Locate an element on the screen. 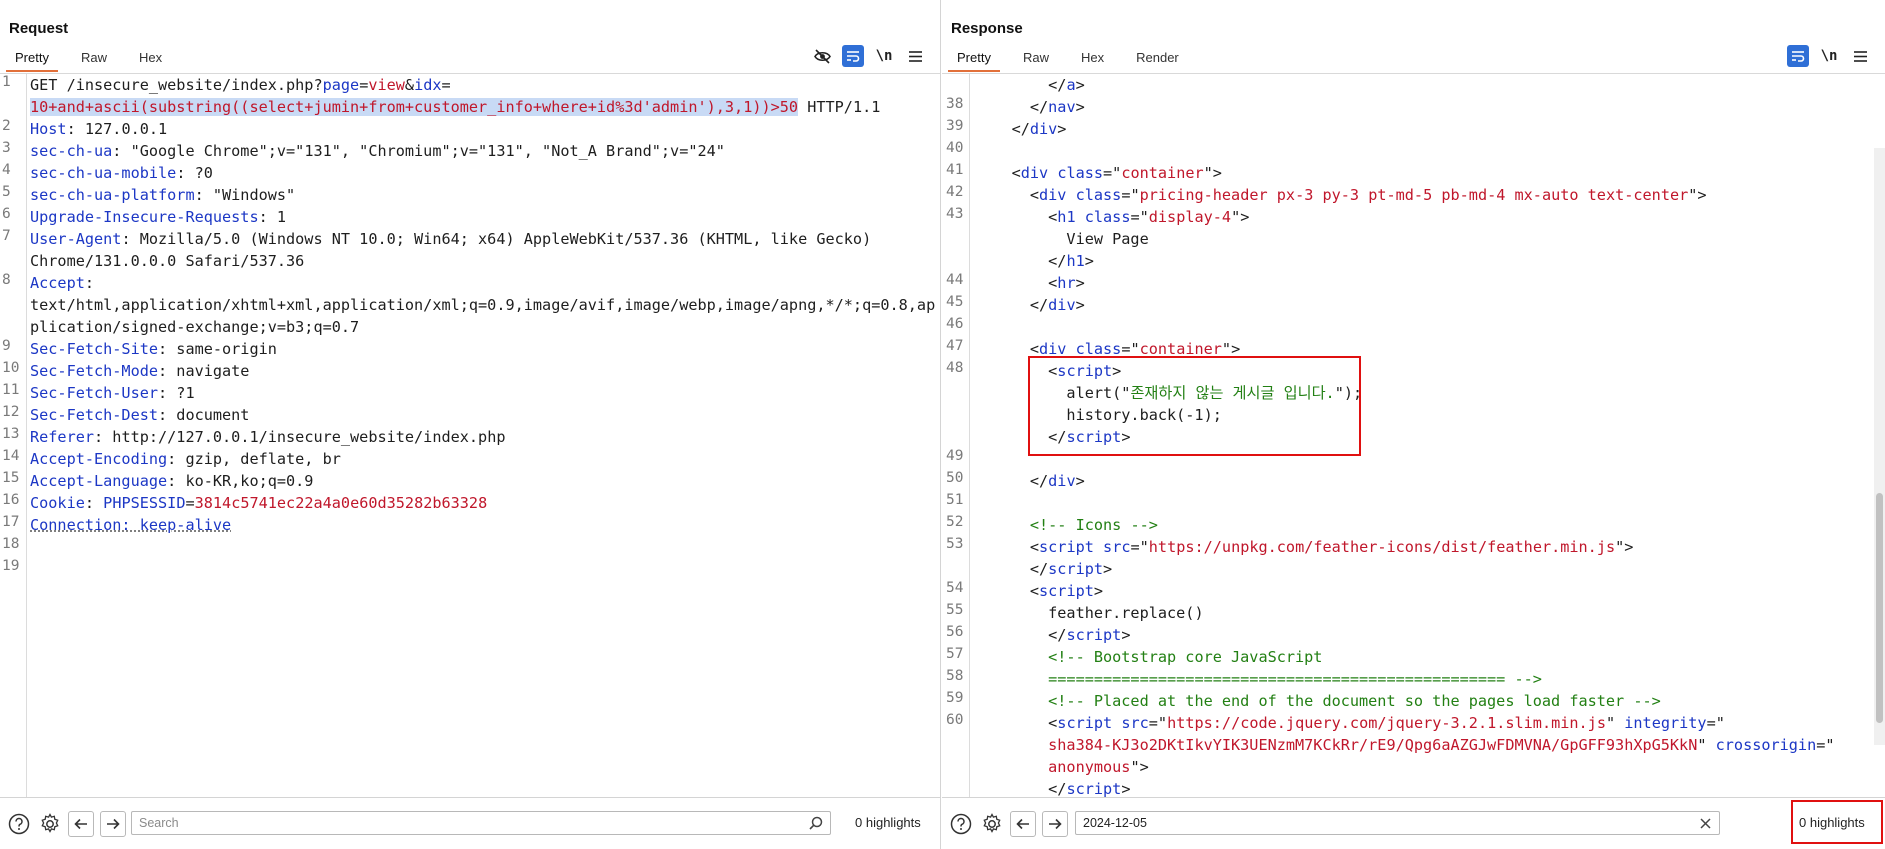  line-number: 10 is located at coordinates (11, 368).